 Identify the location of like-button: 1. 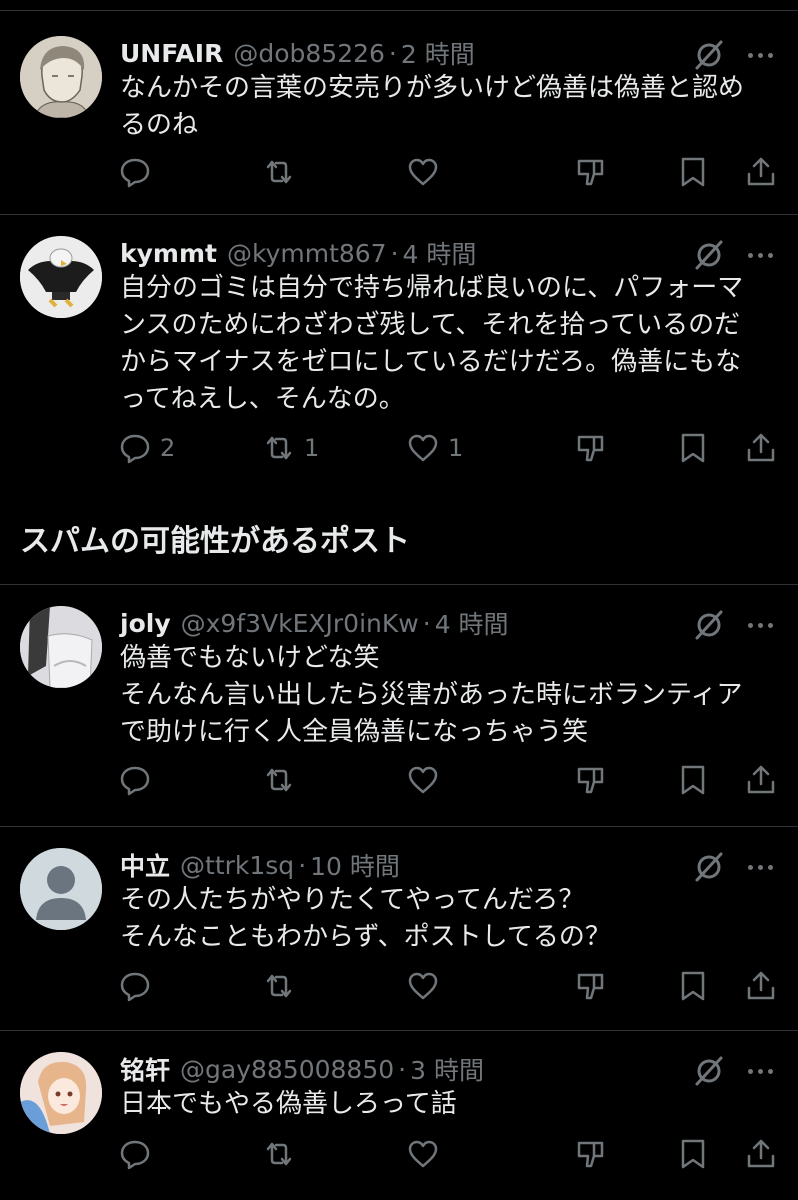
(434, 448).